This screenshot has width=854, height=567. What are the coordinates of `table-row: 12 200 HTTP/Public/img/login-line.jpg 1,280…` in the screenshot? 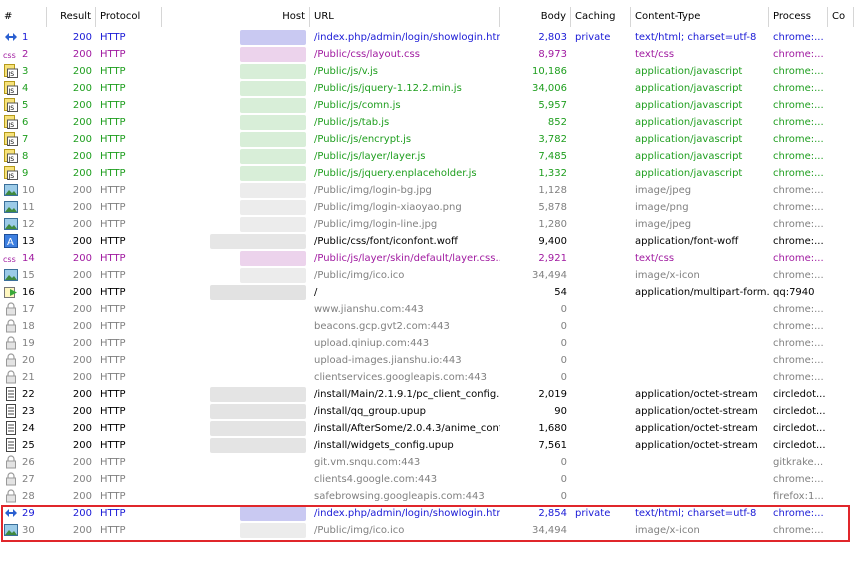 It's located at (427, 224).